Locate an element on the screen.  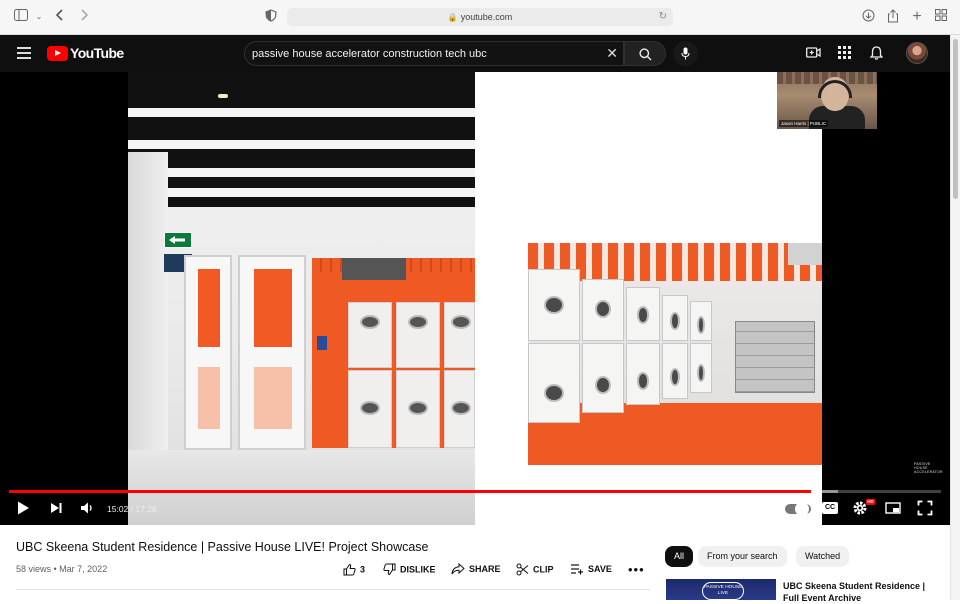
miniplayer-button is located at coordinates (894, 509).